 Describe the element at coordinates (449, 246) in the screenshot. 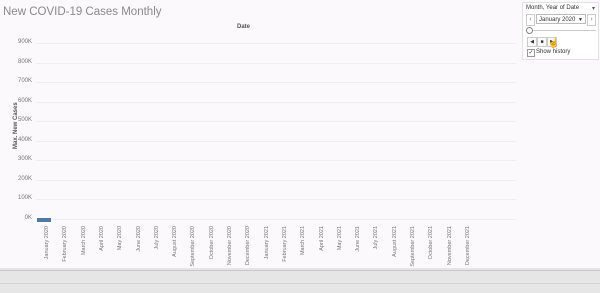

I see `x-tick-label: November 2021` at that location.